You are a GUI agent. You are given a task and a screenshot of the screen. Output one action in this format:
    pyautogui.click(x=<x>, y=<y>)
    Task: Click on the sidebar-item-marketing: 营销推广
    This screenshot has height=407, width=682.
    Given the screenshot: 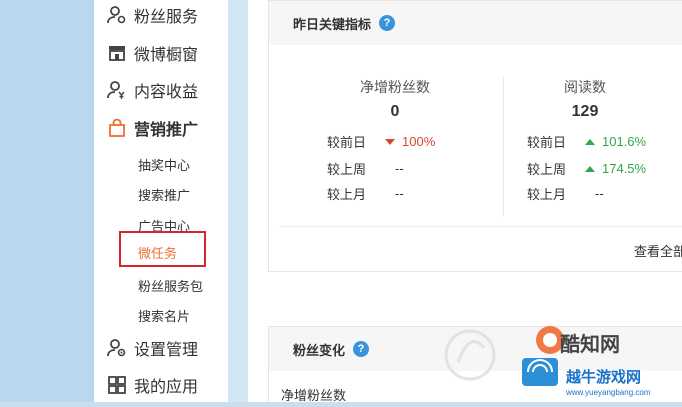 What is the action you would take?
    pyautogui.click(x=152, y=128)
    